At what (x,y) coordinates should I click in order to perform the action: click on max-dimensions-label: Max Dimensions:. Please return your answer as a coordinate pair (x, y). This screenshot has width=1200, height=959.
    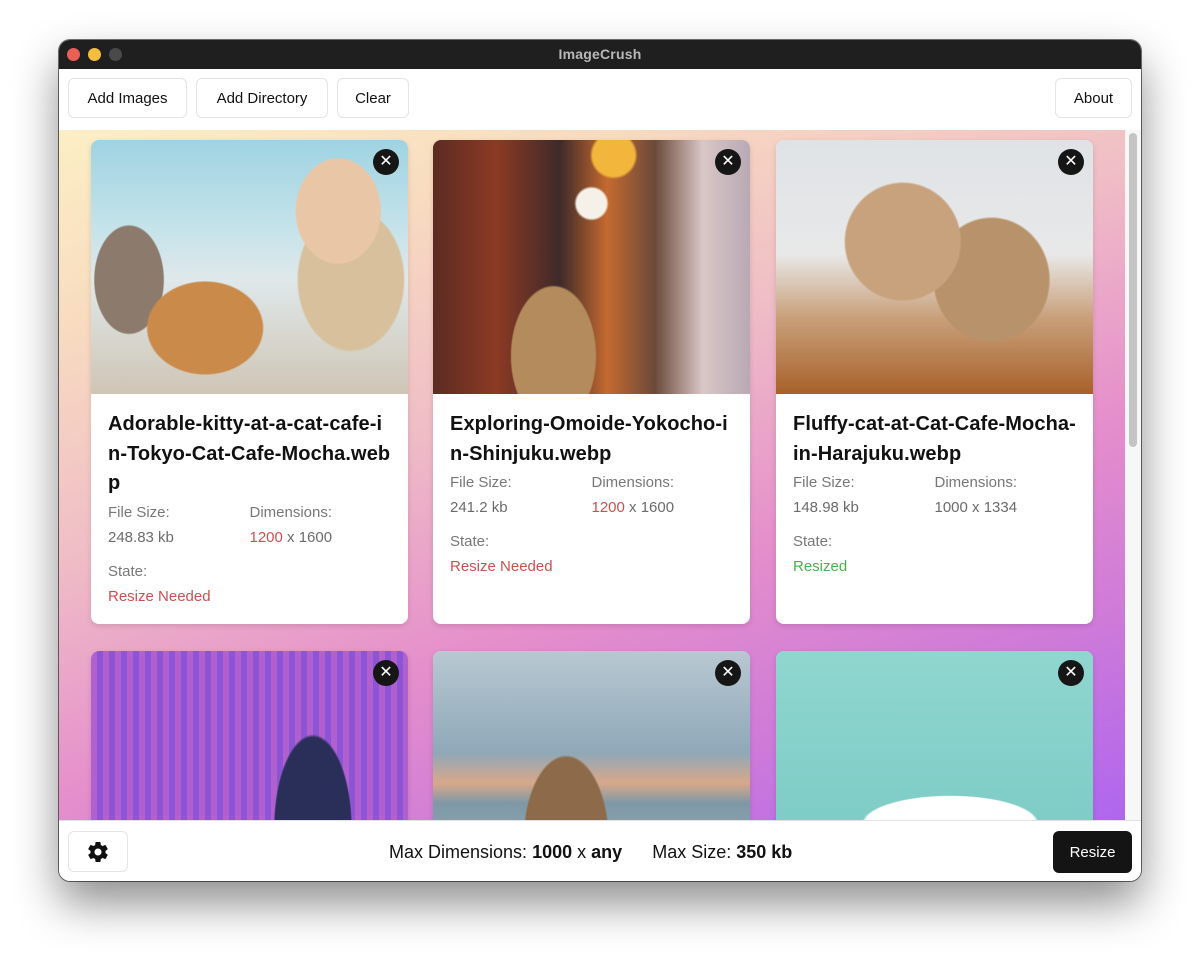
    Looking at the image, I should click on (458, 852).